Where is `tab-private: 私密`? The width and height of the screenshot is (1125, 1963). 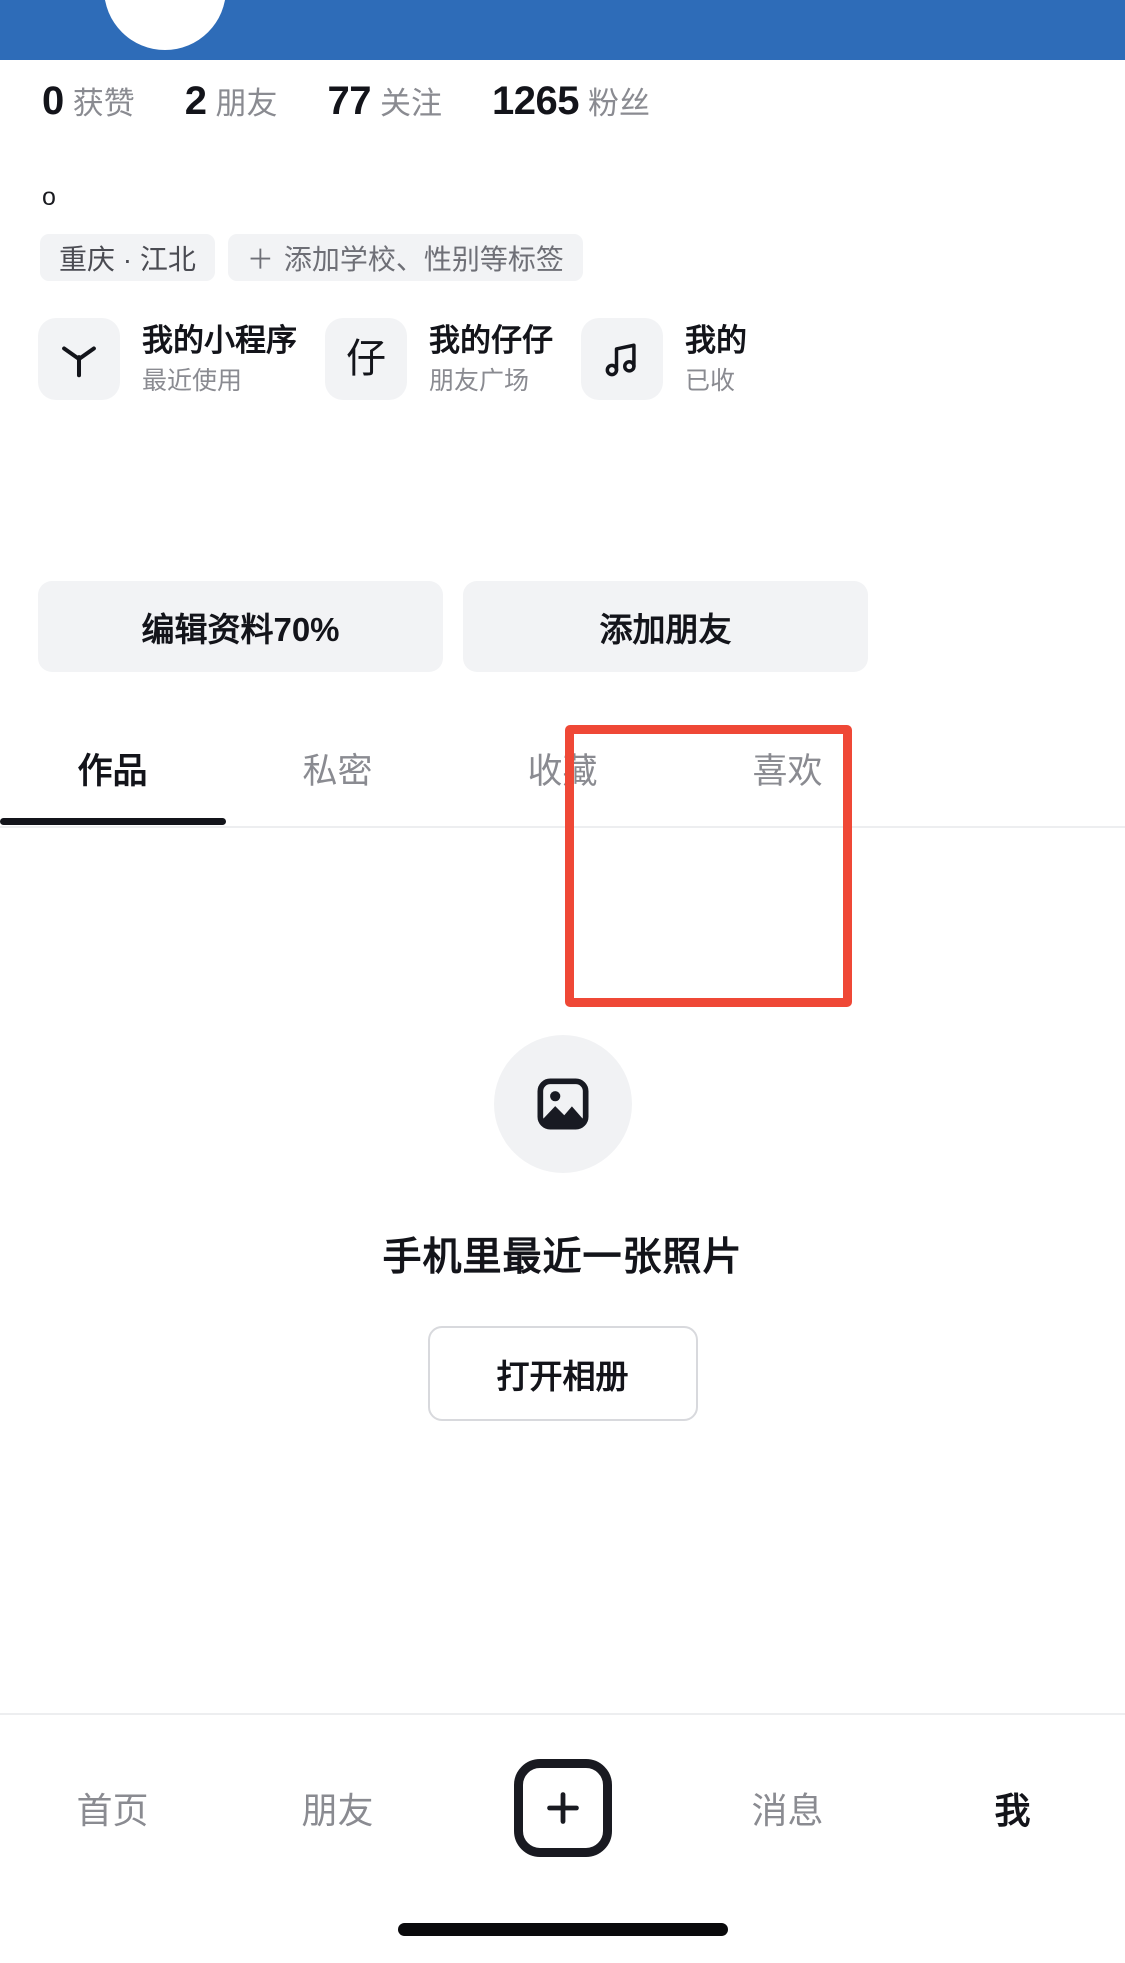 tab-private: 私密 is located at coordinates (337, 768).